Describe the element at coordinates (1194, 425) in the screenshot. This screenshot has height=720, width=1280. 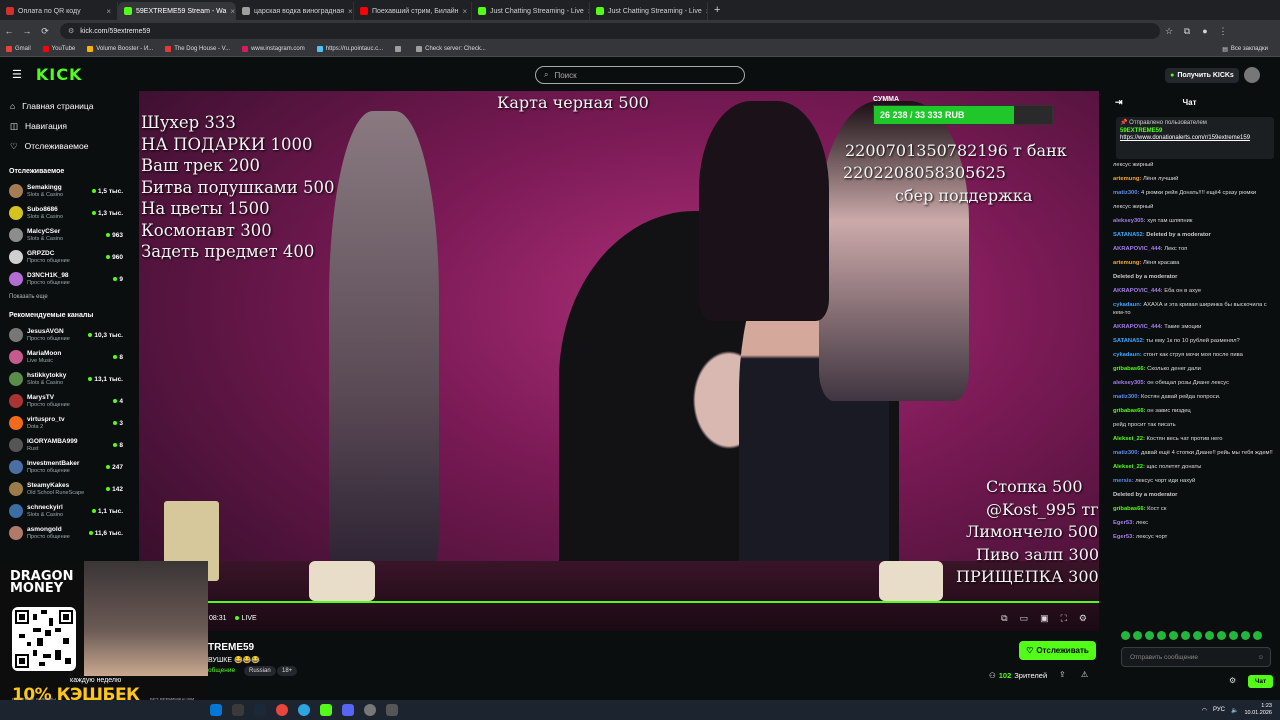
I see `chat-message: рейд просит так писать` at that location.